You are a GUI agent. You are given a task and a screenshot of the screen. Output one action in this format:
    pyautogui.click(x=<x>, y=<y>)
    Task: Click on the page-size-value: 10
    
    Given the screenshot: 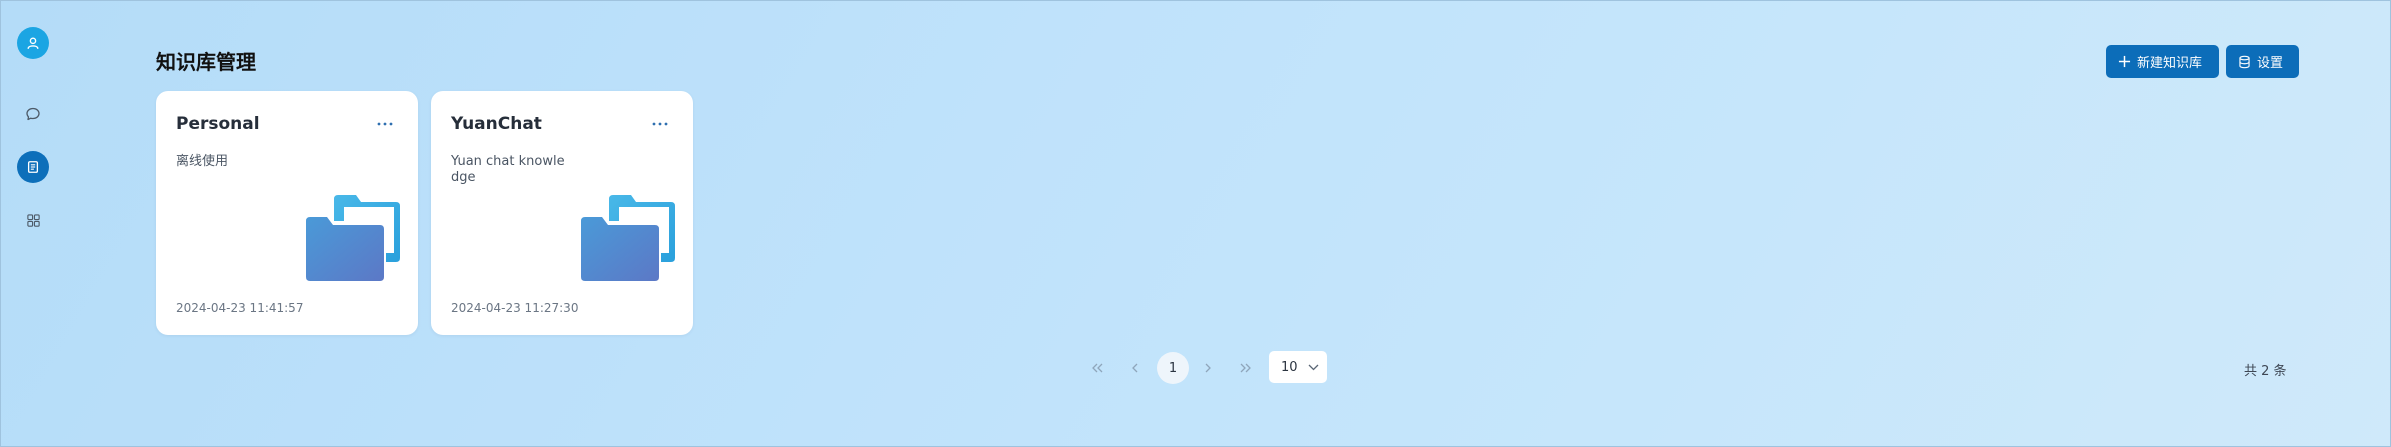 What is the action you would take?
    pyautogui.click(x=1289, y=367)
    